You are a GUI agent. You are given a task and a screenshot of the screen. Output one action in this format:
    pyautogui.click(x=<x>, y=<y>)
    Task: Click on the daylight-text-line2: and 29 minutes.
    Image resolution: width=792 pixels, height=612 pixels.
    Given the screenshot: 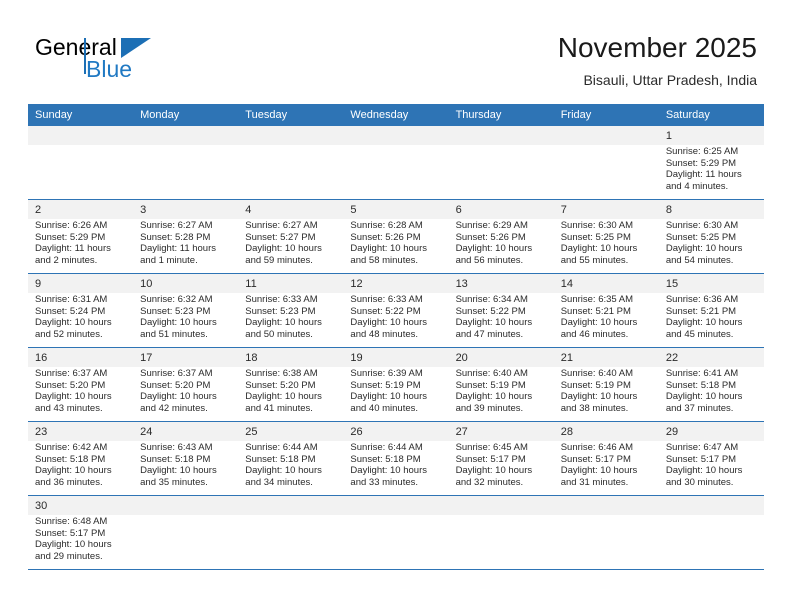 What is the action you would take?
    pyautogui.click(x=69, y=556)
    